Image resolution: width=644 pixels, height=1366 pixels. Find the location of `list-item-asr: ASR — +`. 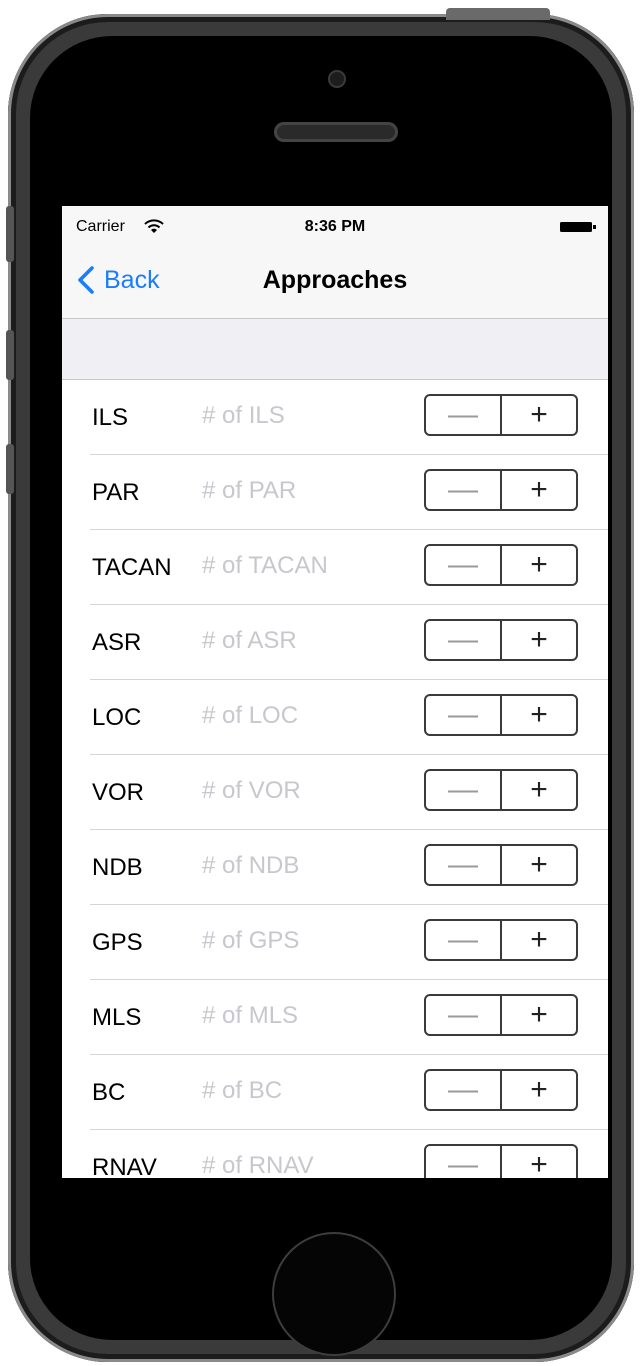

list-item-asr: ASR — + is located at coordinates (335, 642).